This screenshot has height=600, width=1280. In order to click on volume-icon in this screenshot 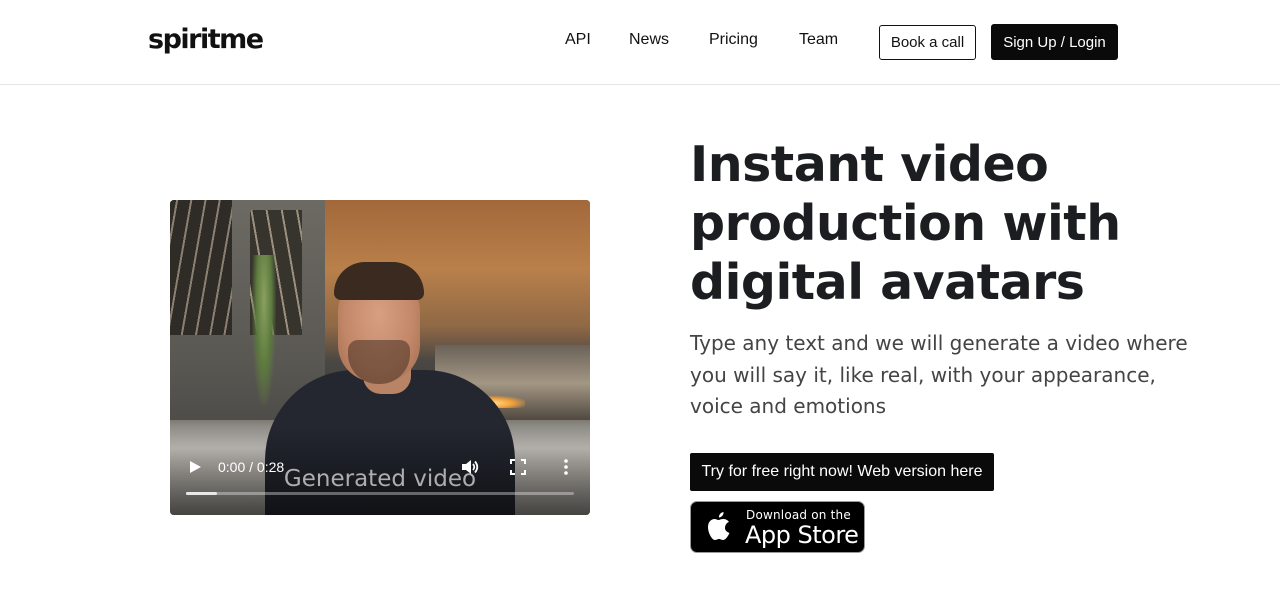, I will do `click(470, 467)`.